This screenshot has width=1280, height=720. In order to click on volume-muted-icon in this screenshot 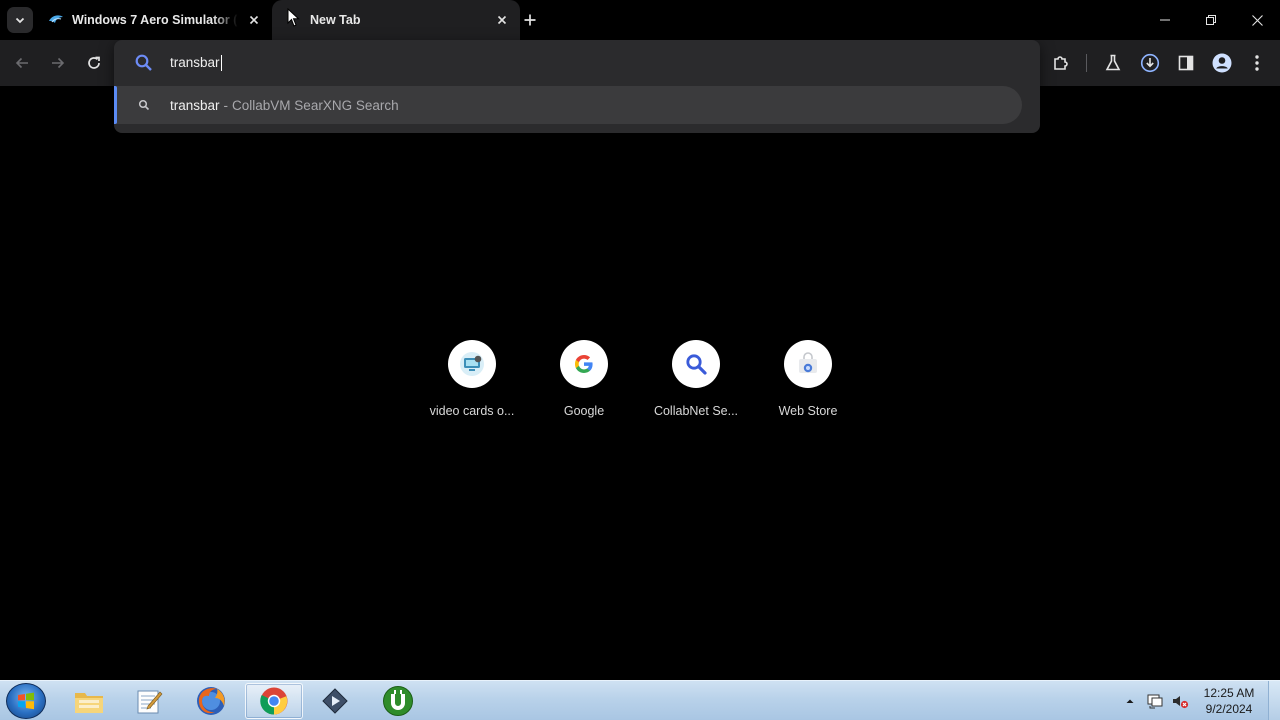, I will do `click(1180, 701)`.